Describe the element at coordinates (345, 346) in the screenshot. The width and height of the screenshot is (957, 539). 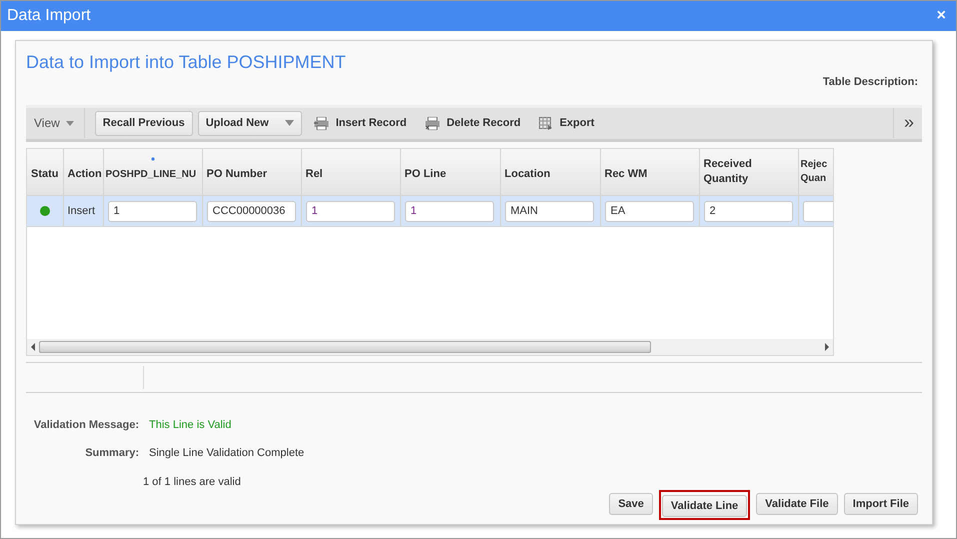
I see `scrollbar-thumb` at that location.